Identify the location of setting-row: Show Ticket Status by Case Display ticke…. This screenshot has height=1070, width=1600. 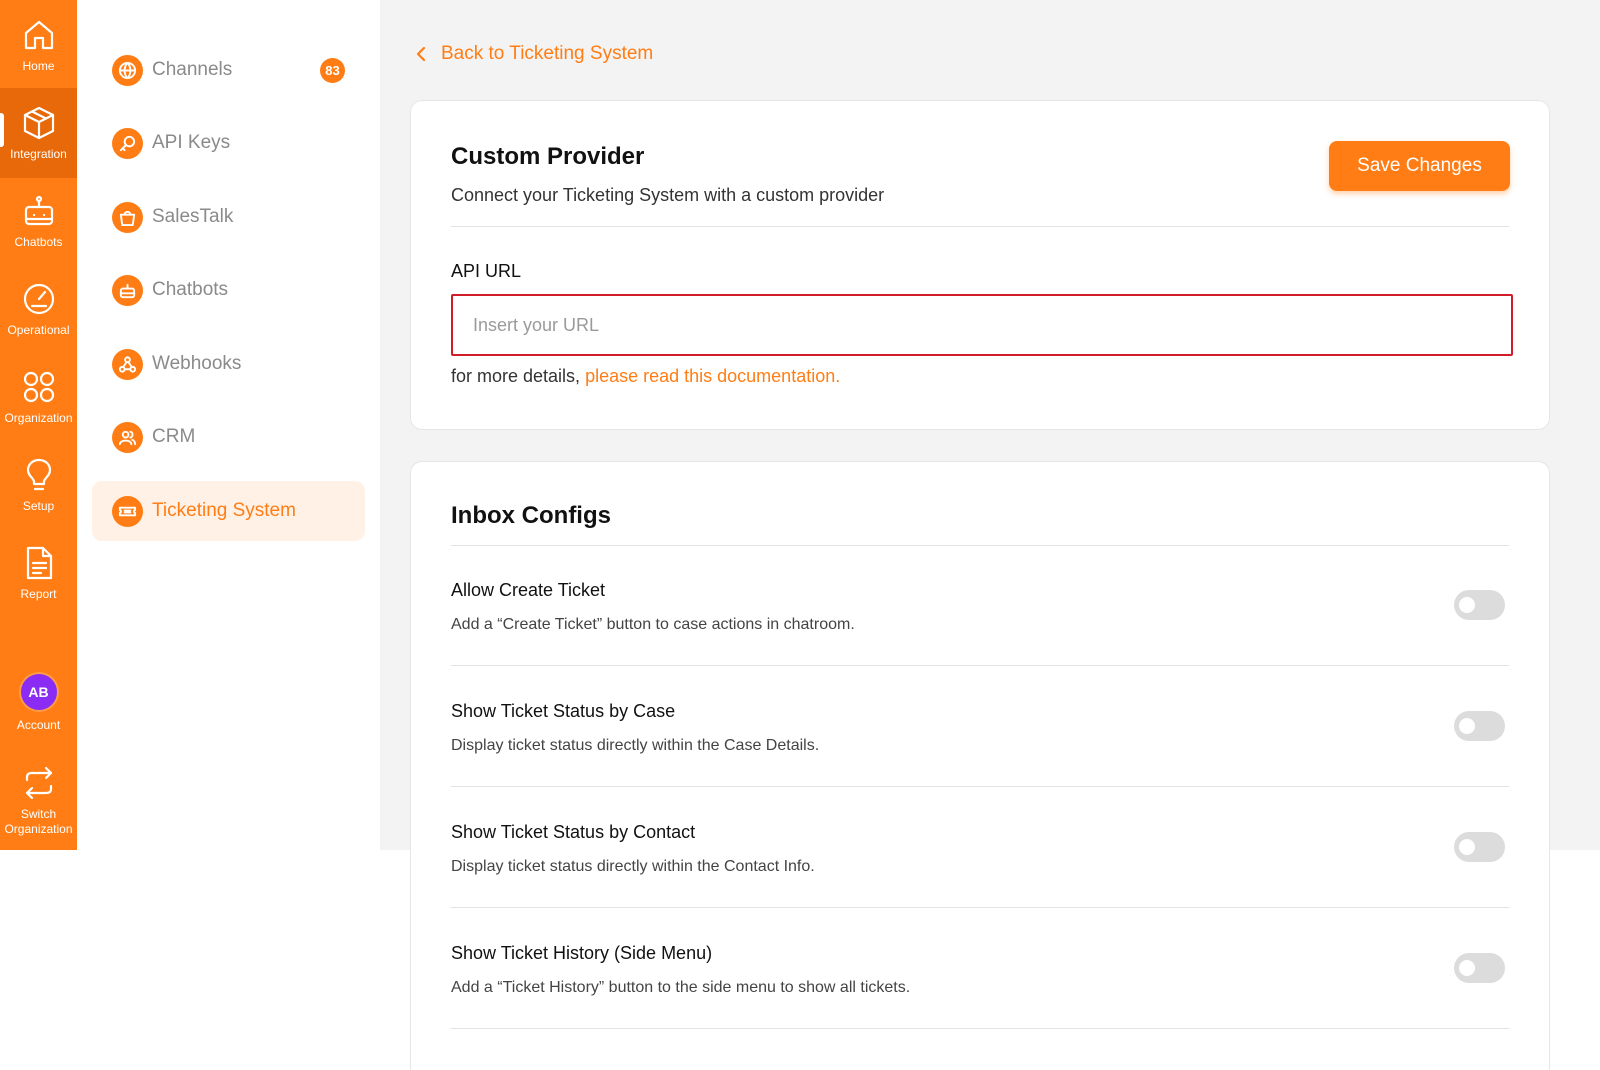
(980, 727).